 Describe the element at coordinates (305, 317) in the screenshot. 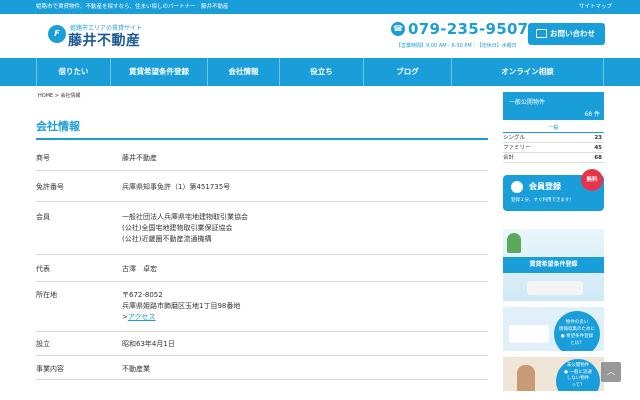

I see `access-line: >アクセス` at that location.